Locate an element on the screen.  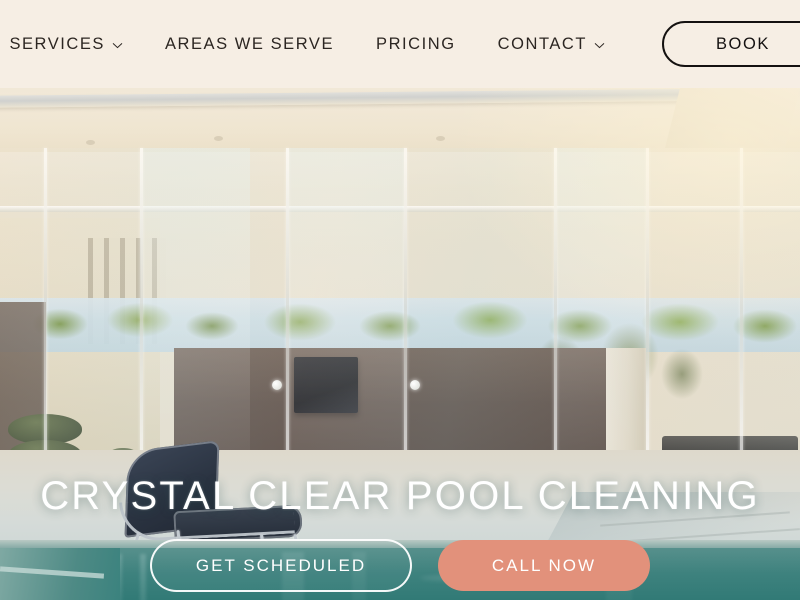
hero-cta-row: GET SCHEDULED CALL NOW is located at coordinates (400, 565).